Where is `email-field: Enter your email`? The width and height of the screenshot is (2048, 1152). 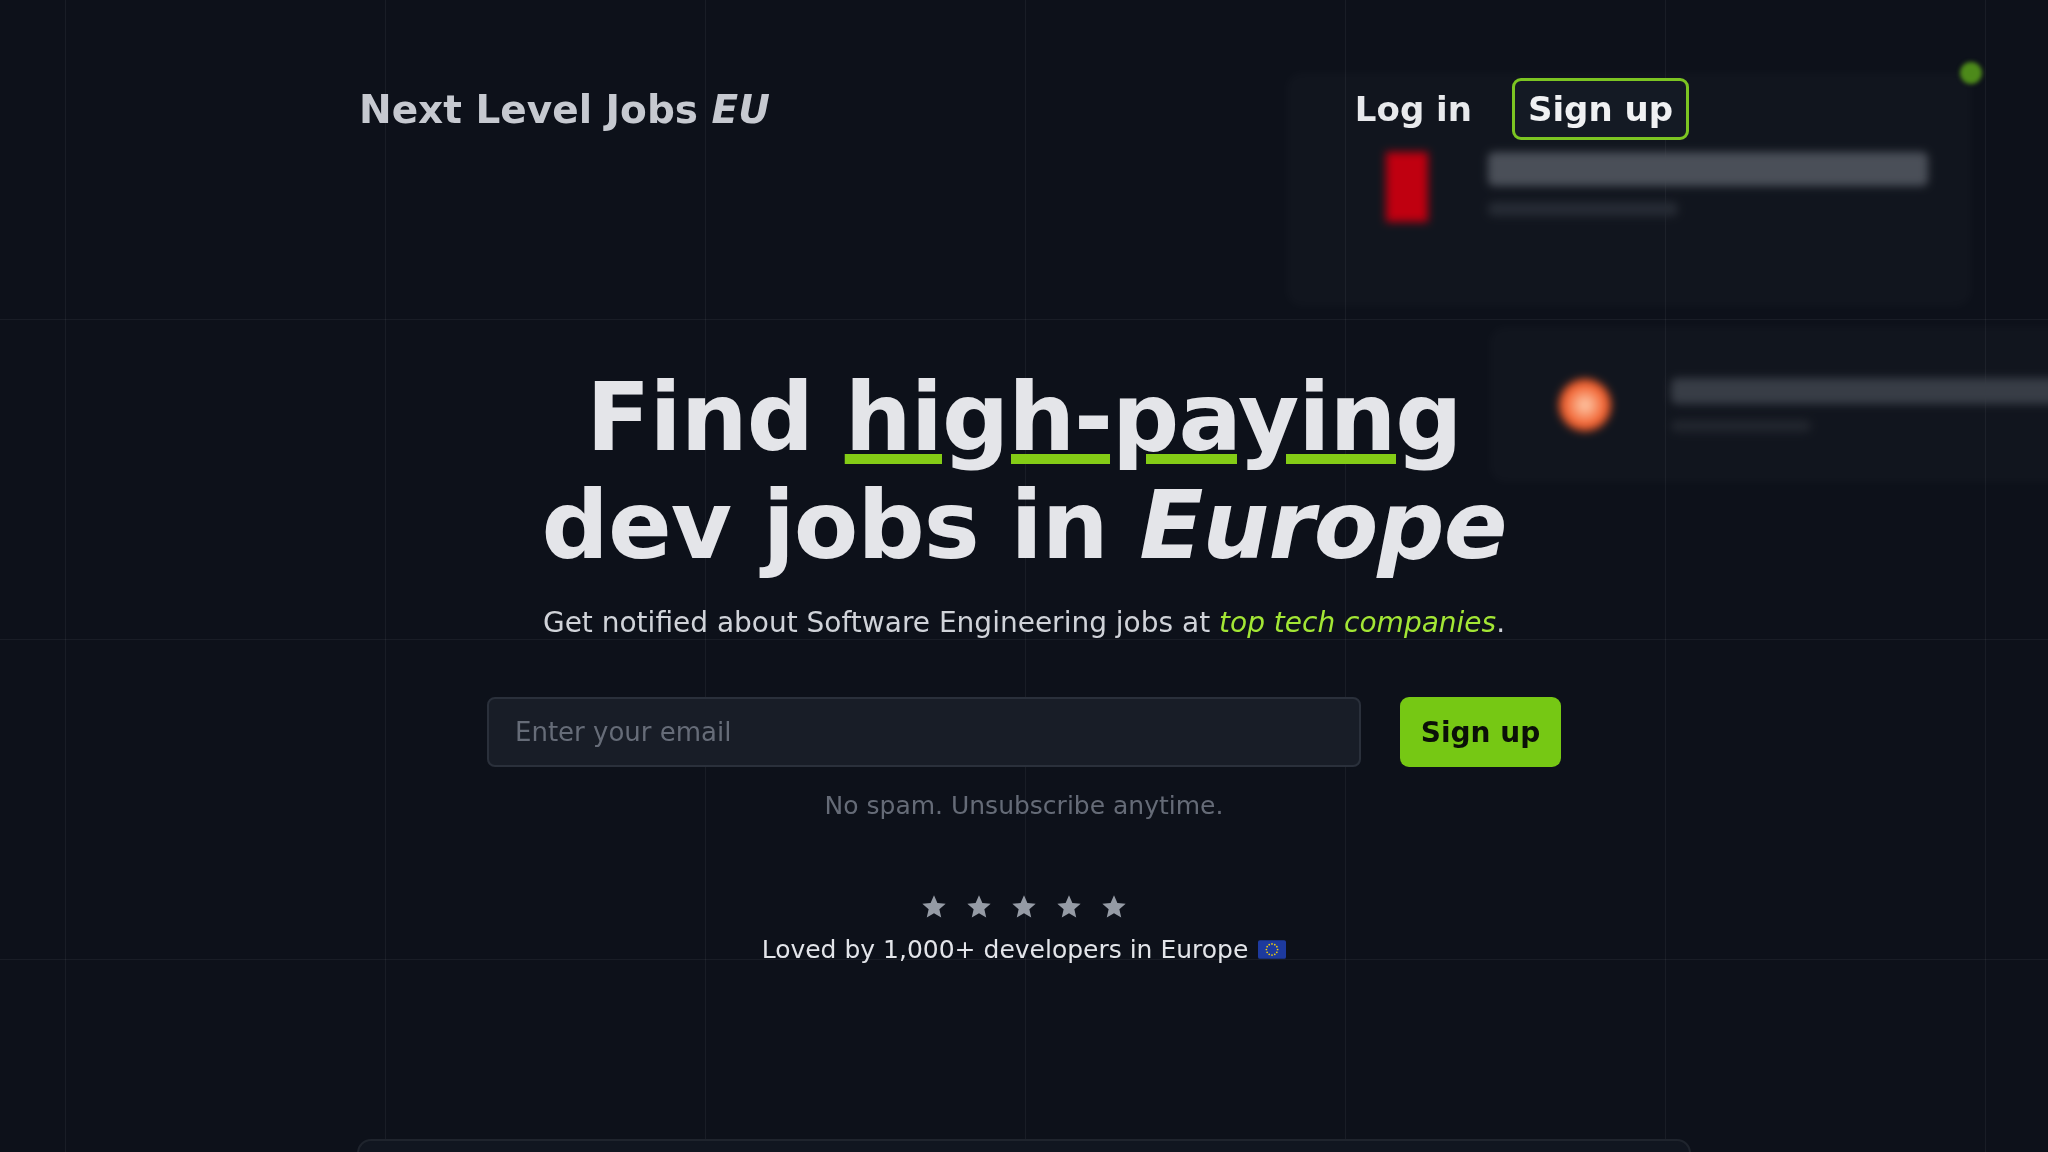 email-field: Enter your email is located at coordinates (924, 732).